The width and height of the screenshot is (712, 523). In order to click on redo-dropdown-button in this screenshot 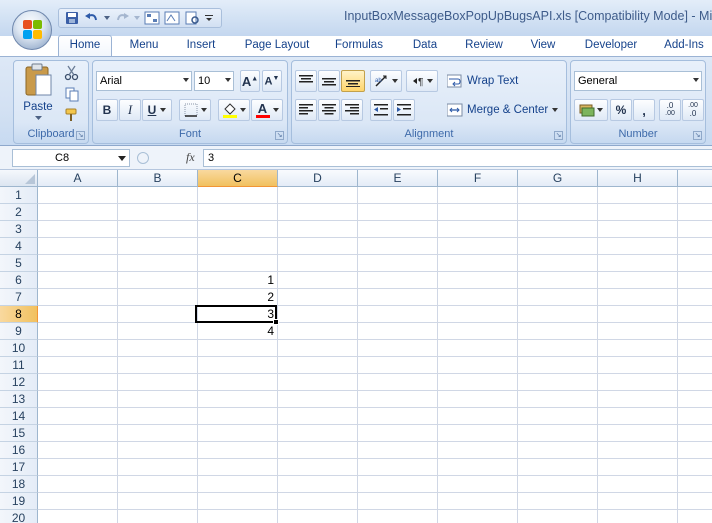, I will do `click(137, 18)`.